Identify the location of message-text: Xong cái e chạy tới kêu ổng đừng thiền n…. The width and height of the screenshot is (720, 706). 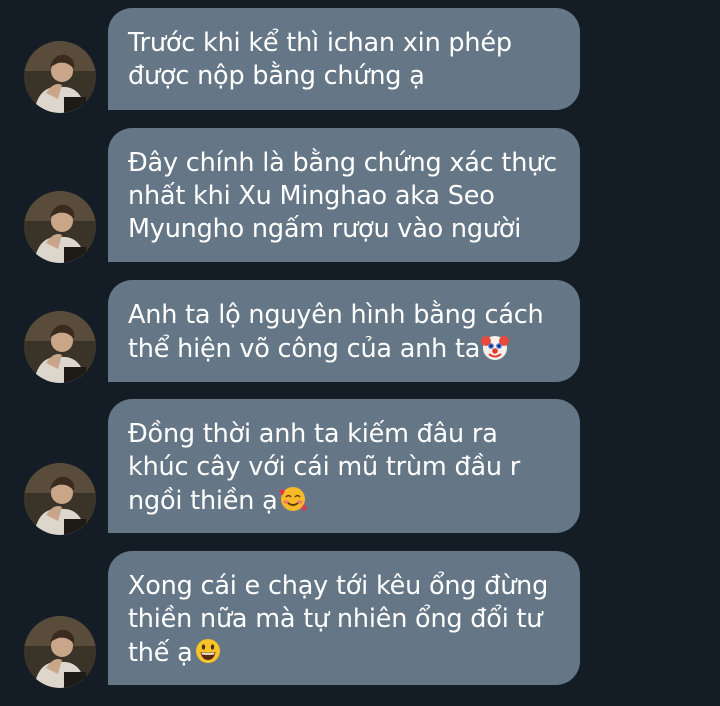
(338, 619).